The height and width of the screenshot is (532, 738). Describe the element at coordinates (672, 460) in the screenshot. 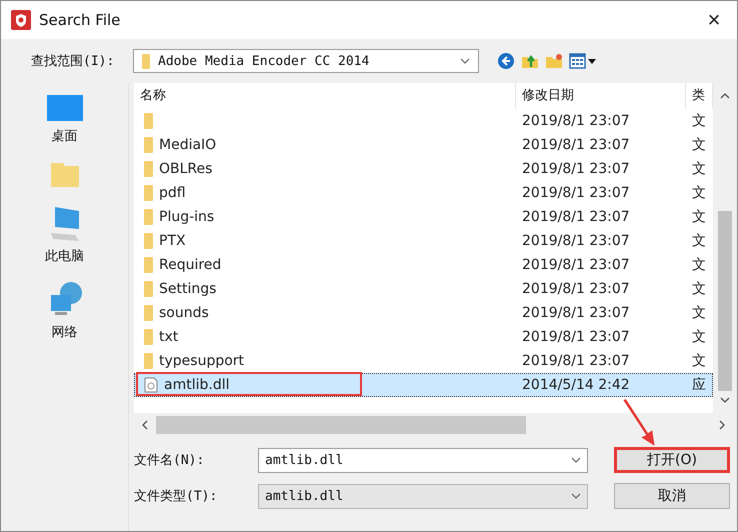

I see `open-button: 打开(O)` at that location.